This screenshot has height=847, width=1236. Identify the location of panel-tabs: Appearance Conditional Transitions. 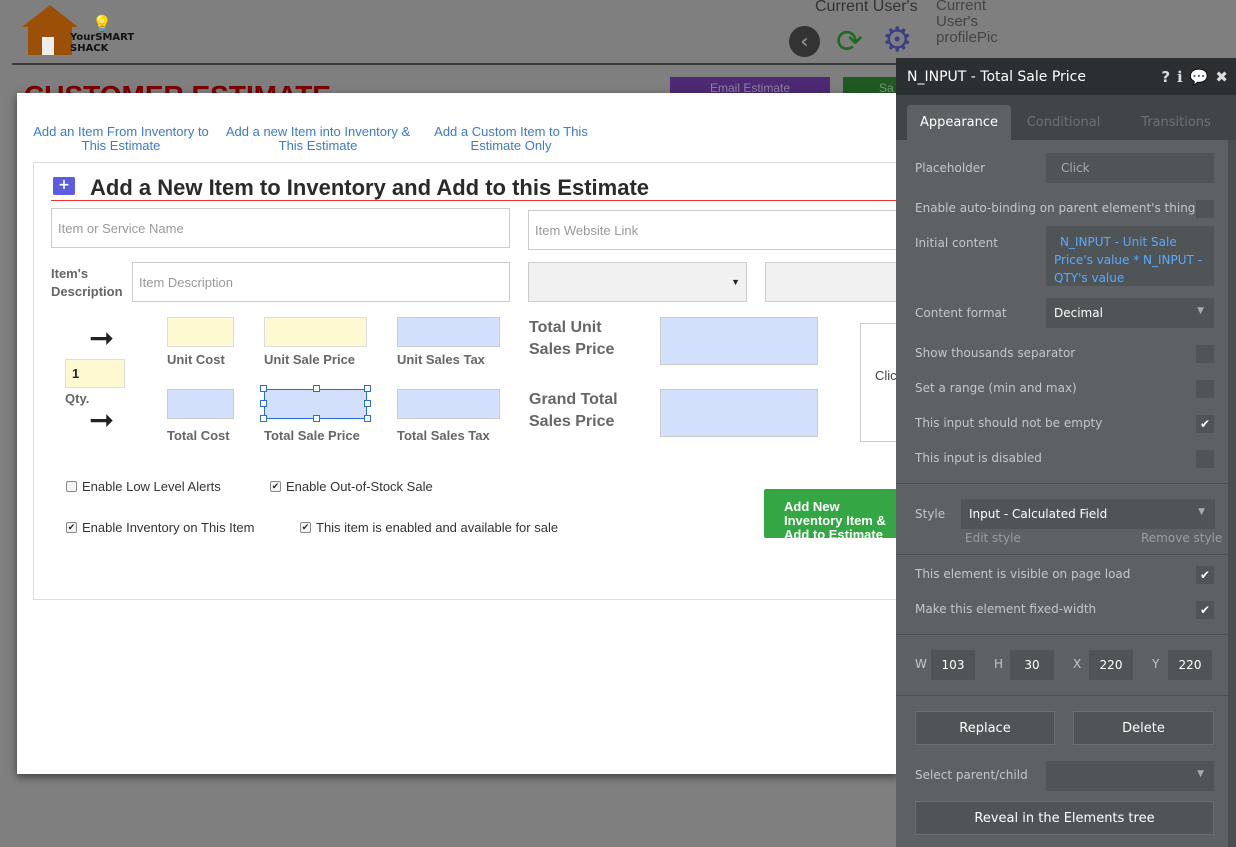
(1066, 117).